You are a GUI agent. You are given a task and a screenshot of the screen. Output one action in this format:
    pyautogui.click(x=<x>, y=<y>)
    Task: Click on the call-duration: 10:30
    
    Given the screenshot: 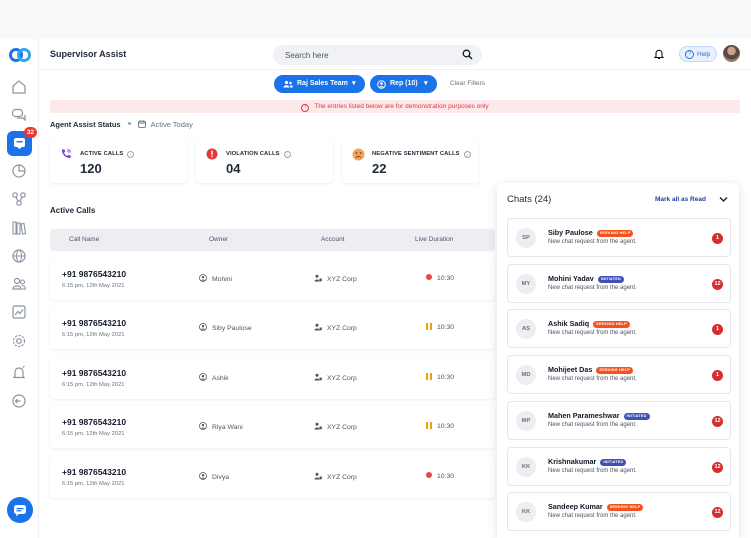 What is the action you would take?
    pyautogui.click(x=446, y=377)
    